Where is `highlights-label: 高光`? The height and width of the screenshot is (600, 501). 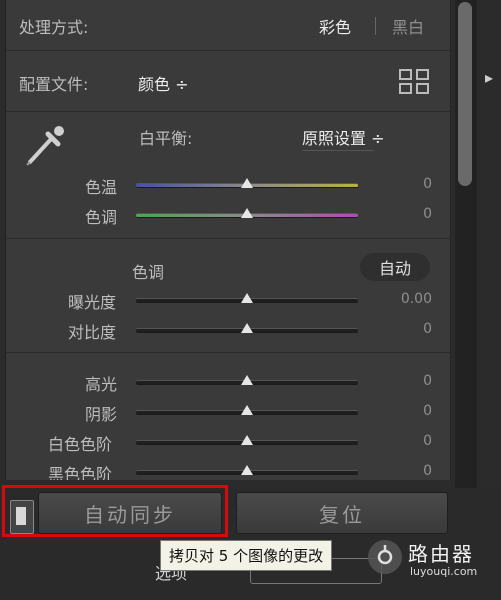 highlights-label: 高光 is located at coordinates (101, 384).